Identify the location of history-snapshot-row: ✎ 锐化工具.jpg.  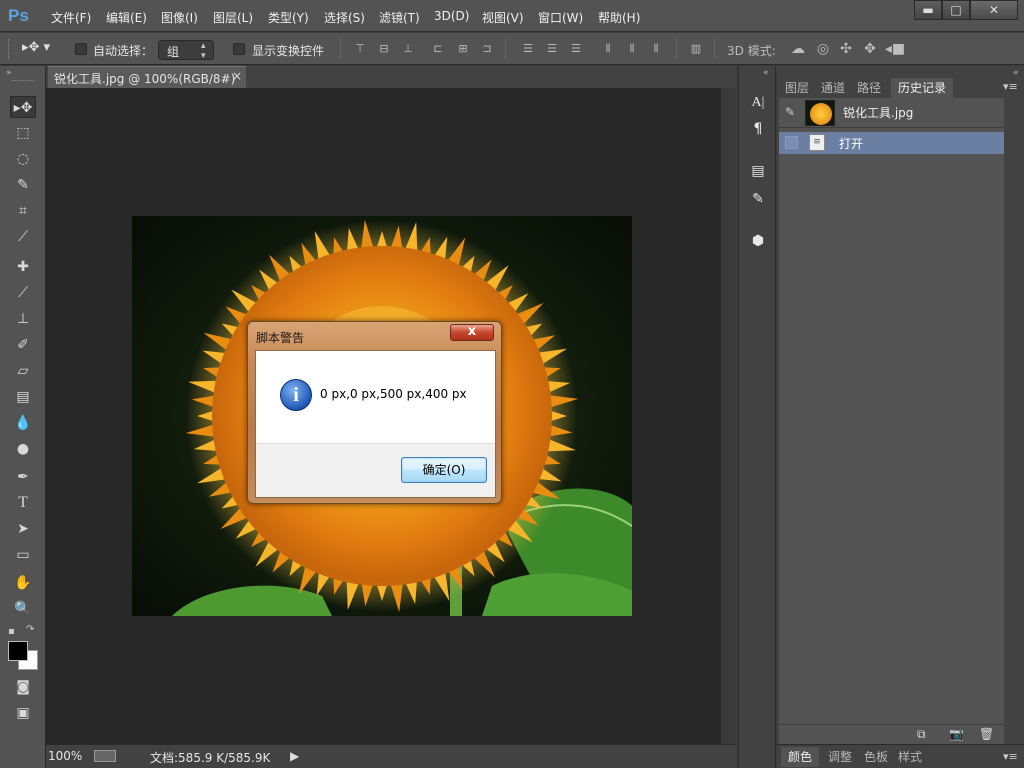
(891, 113).